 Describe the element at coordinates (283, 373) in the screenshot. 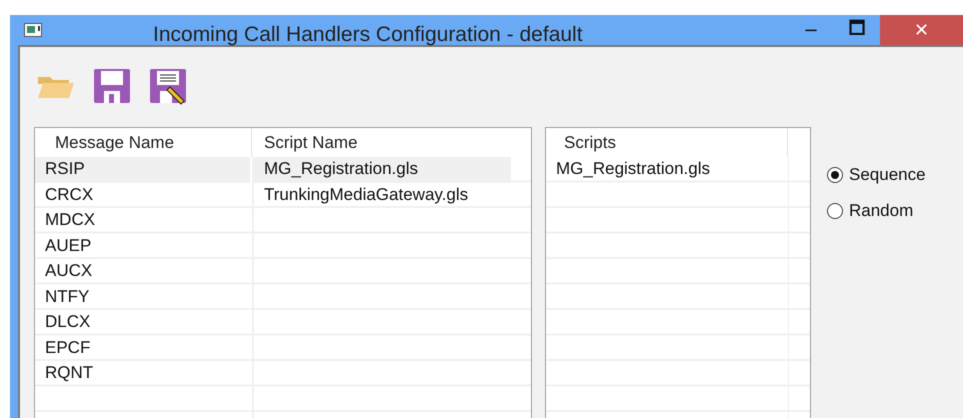

I see `table-row: RQNT` at that location.